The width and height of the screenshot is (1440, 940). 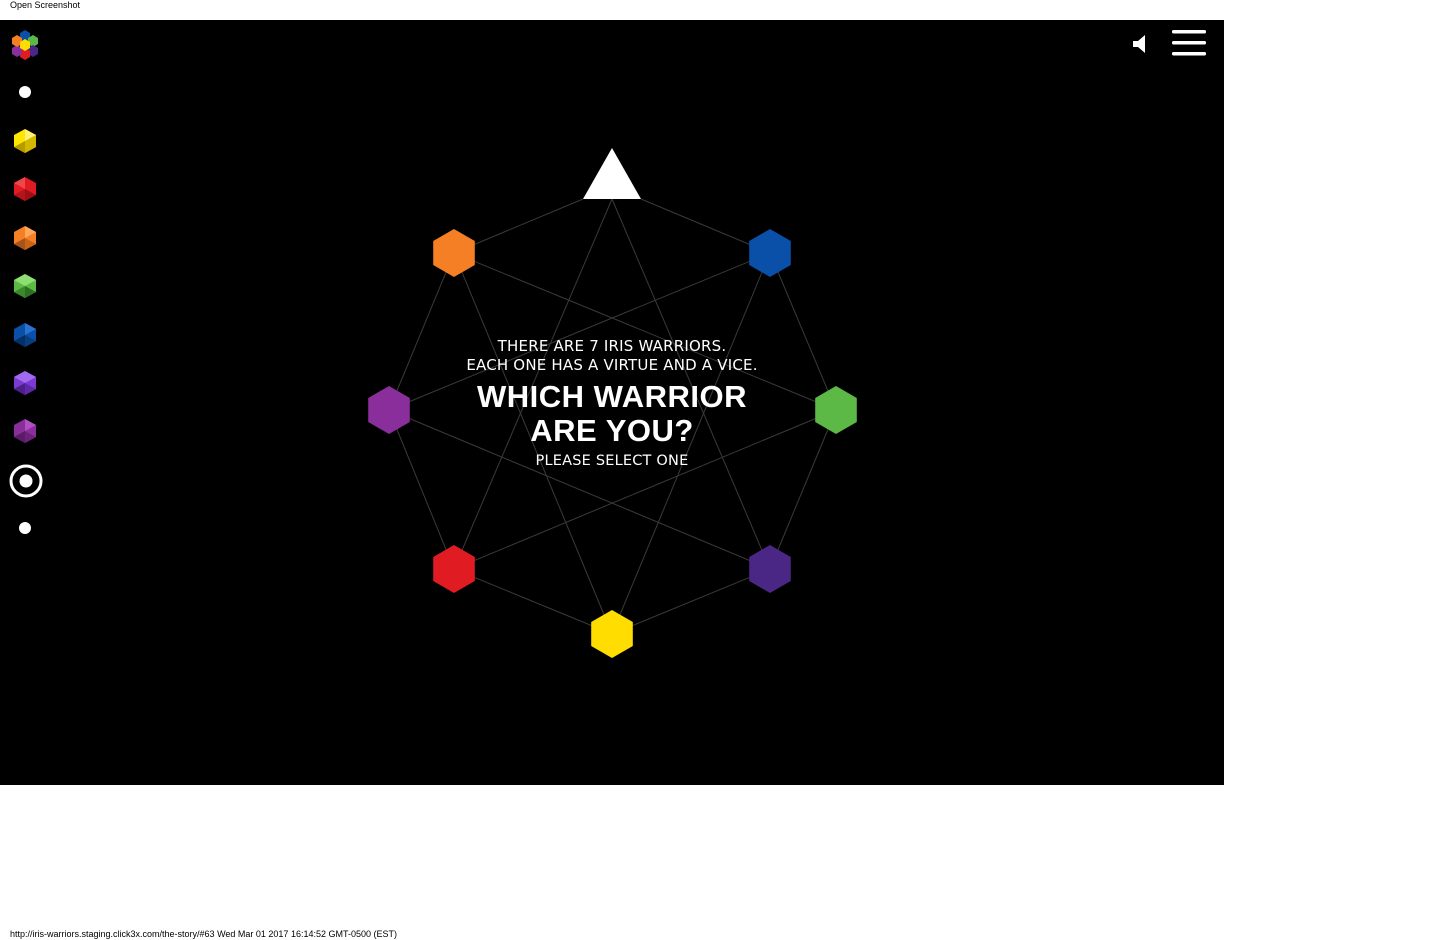 What do you see at coordinates (612, 634) in the screenshot?
I see `yellow-warrior-hexagon` at bounding box center [612, 634].